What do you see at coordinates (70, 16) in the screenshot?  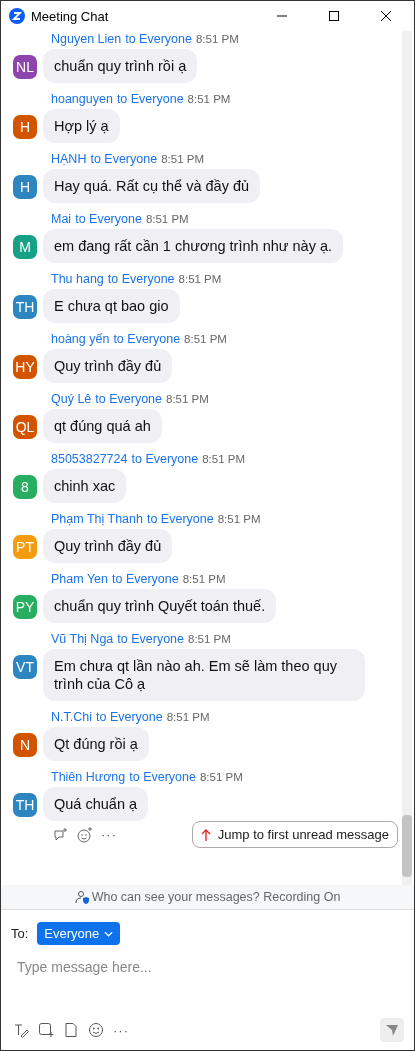 I see `window-title: Meeting Chat` at bounding box center [70, 16].